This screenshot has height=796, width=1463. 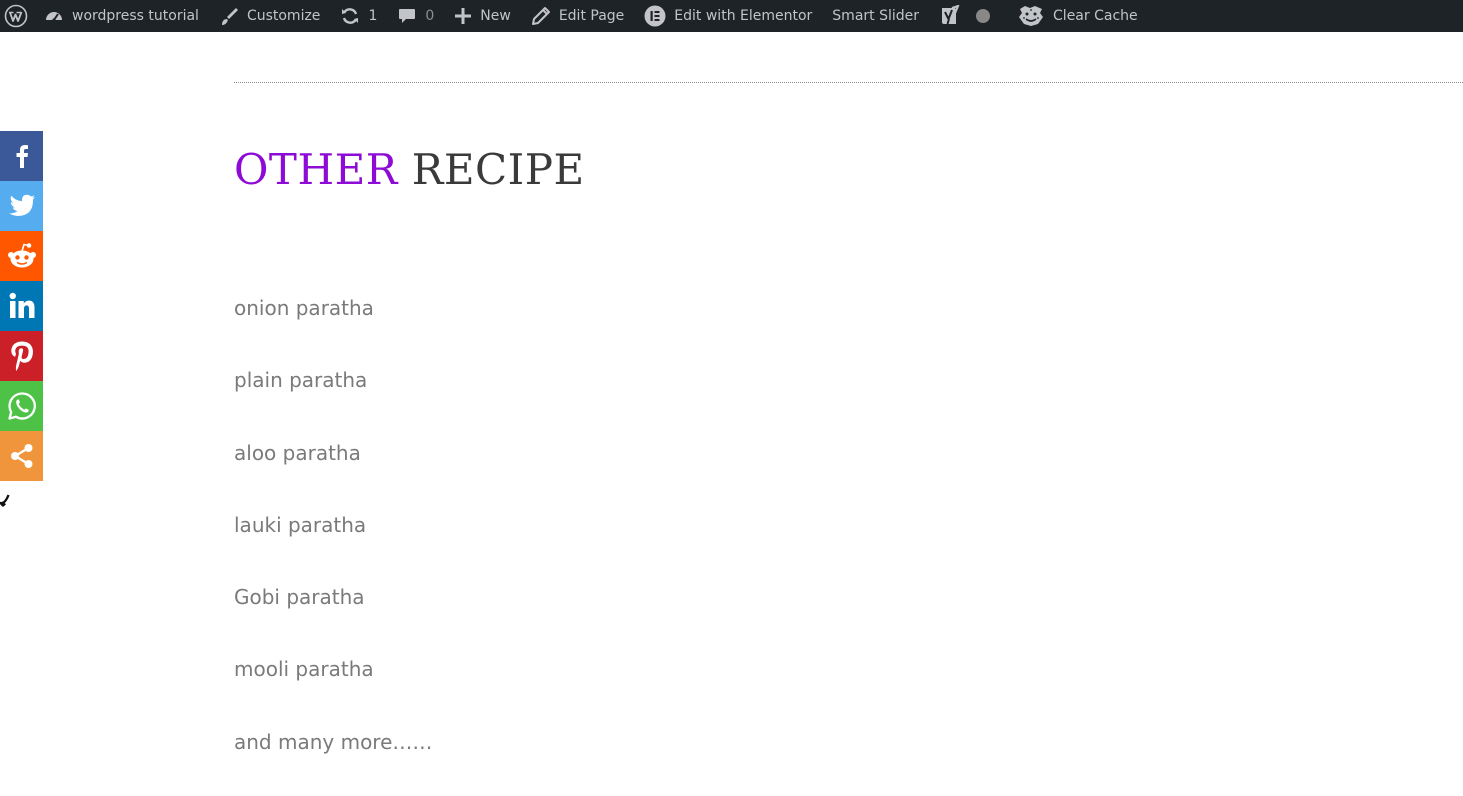 I want to click on smart-slider-button: Smart Slider, so click(x=875, y=16).